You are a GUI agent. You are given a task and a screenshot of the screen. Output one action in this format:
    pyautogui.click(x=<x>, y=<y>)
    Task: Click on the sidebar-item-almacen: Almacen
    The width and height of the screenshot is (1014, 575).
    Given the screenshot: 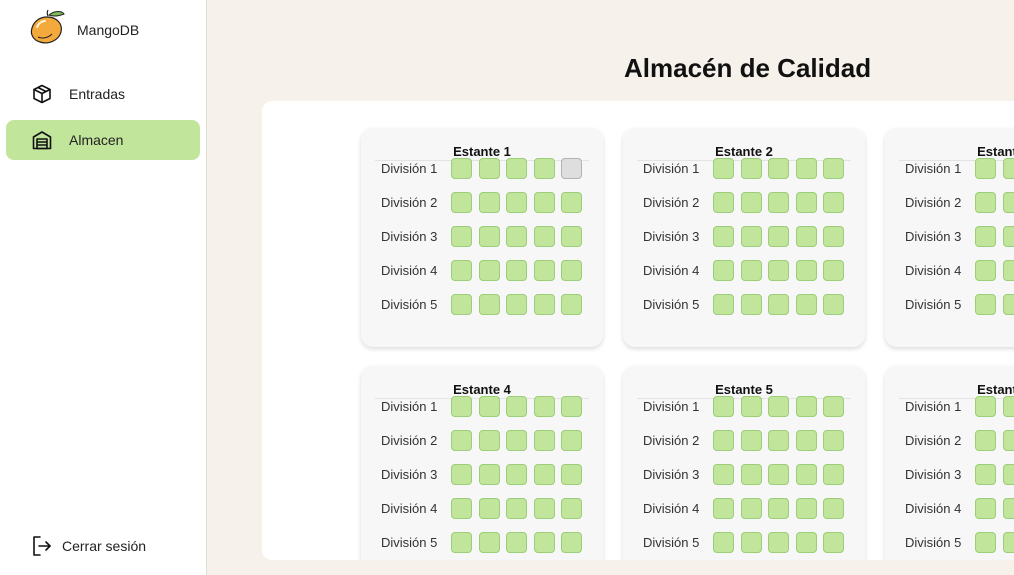 What is the action you would take?
    pyautogui.click(x=103, y=140)
    